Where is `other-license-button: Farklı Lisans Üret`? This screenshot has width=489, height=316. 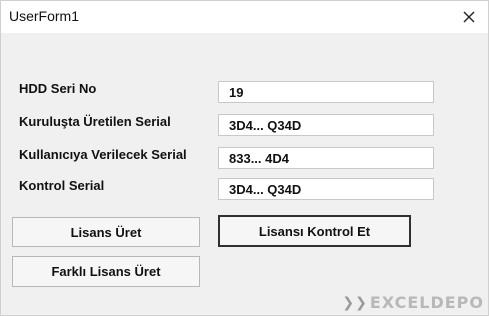 other-license-button: Farklı Lisans Üret is located at coordinates (106, 271).